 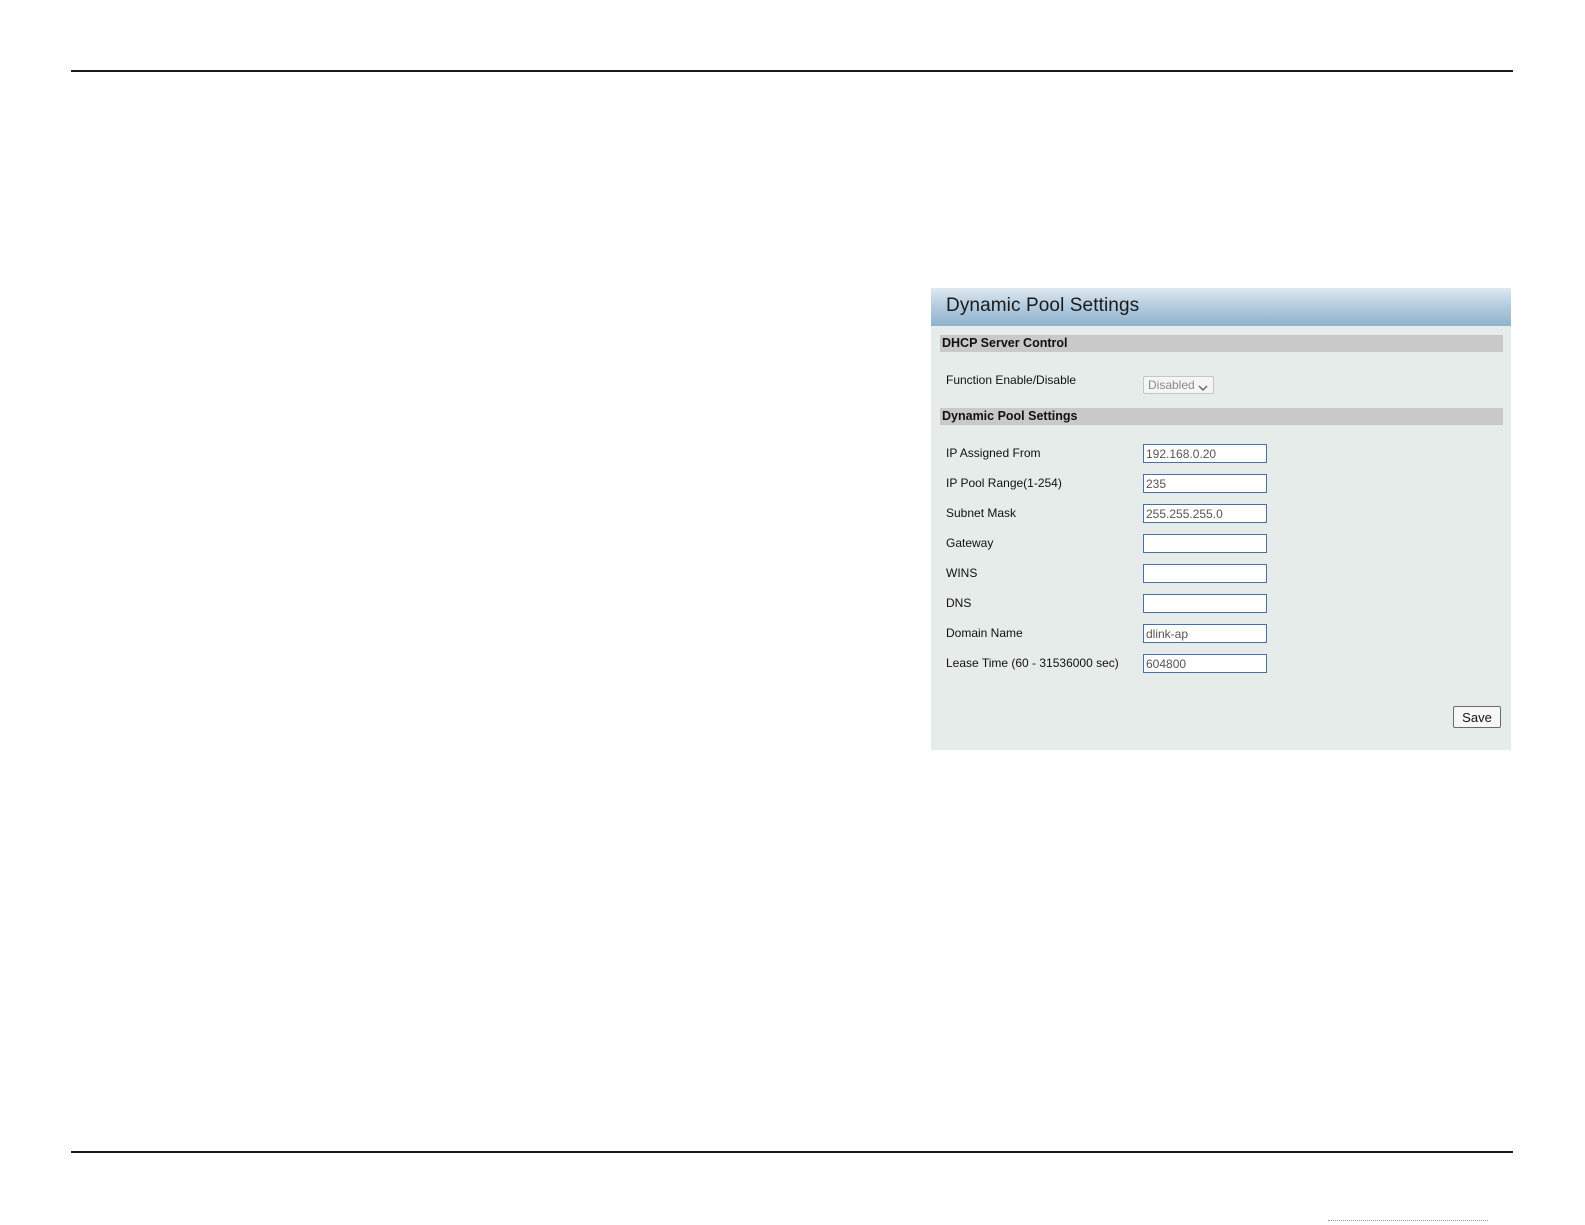 I want to click on gateway-input, so click(x=1205, y=543).